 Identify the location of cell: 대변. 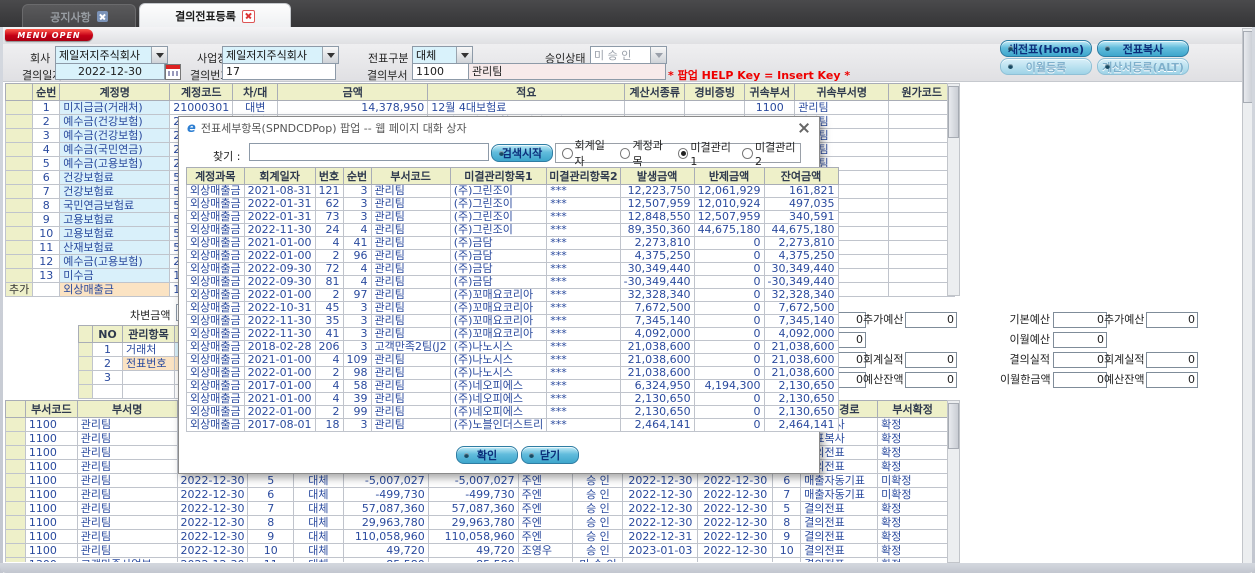
(255, 107).